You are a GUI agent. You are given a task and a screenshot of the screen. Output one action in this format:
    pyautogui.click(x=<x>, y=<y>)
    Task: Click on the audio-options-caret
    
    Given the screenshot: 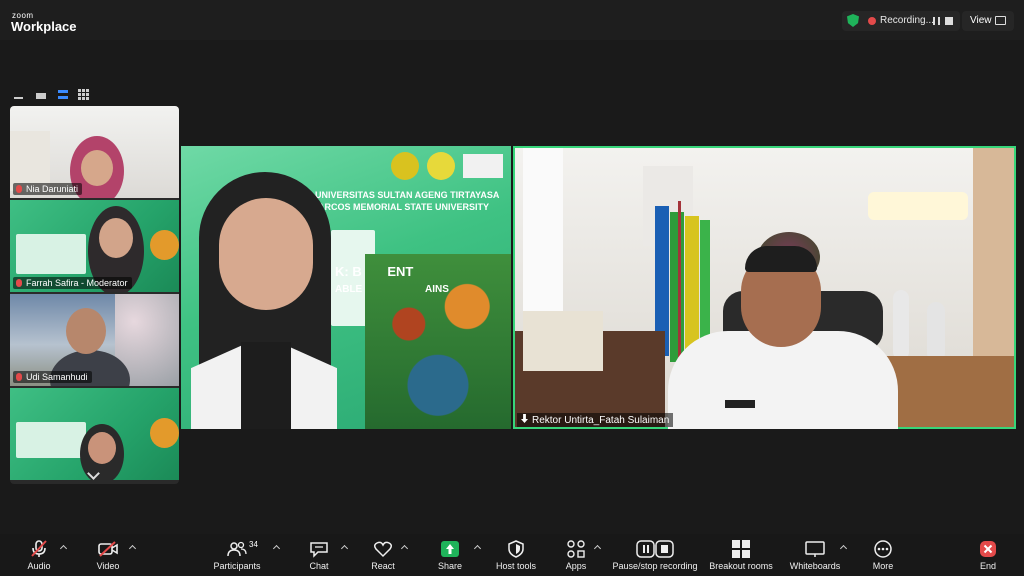 What is the action you would take?
    pyautogui.click(x=63, y=548)
    